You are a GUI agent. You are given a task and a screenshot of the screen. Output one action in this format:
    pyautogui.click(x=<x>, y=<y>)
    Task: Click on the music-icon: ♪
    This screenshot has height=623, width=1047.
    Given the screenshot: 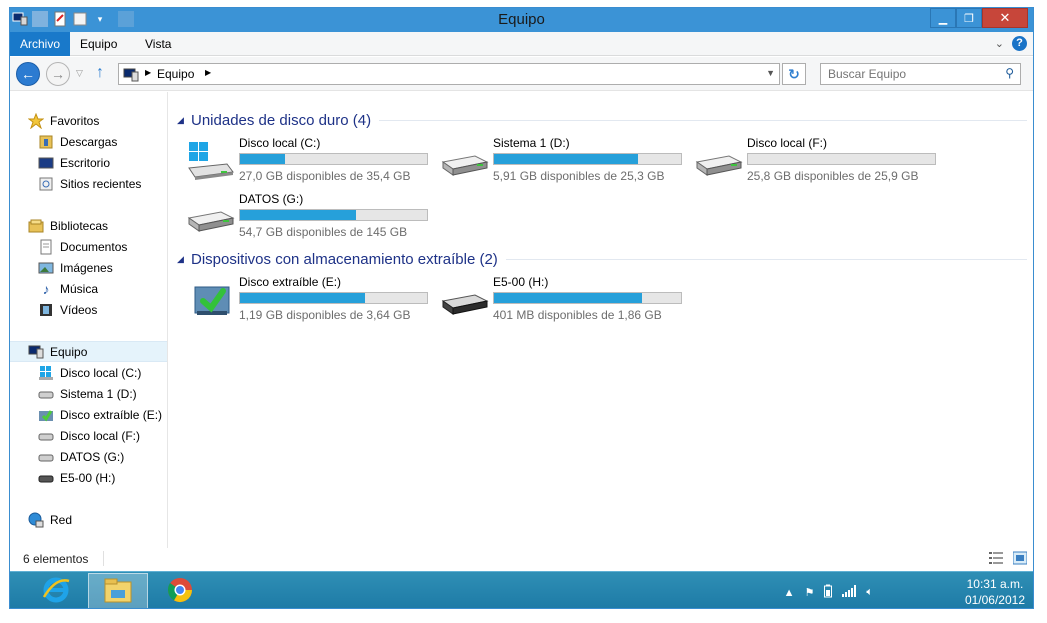 What is the action you would take?
    pyautogui.click(x=46, y=288)
    